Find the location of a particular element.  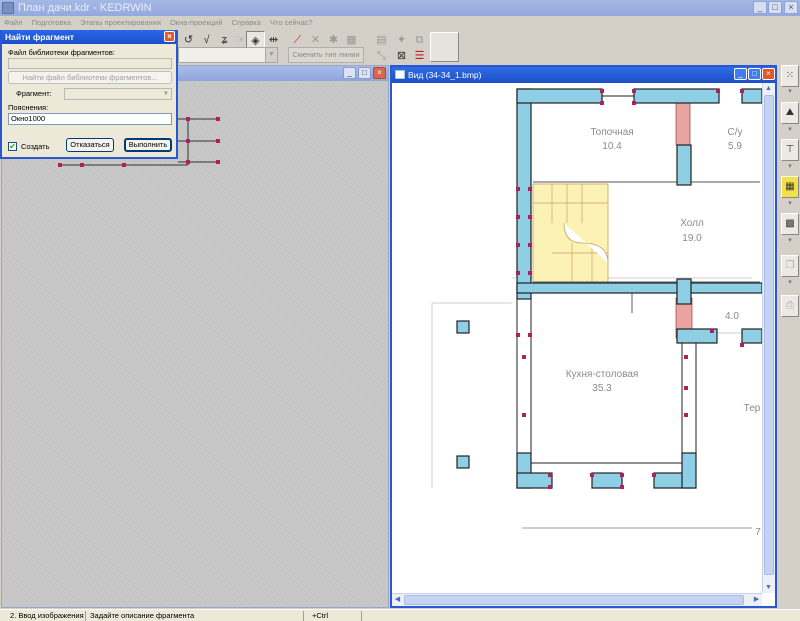

mountain-tool-icon: ⛰ is located at coordinates (790, 113).